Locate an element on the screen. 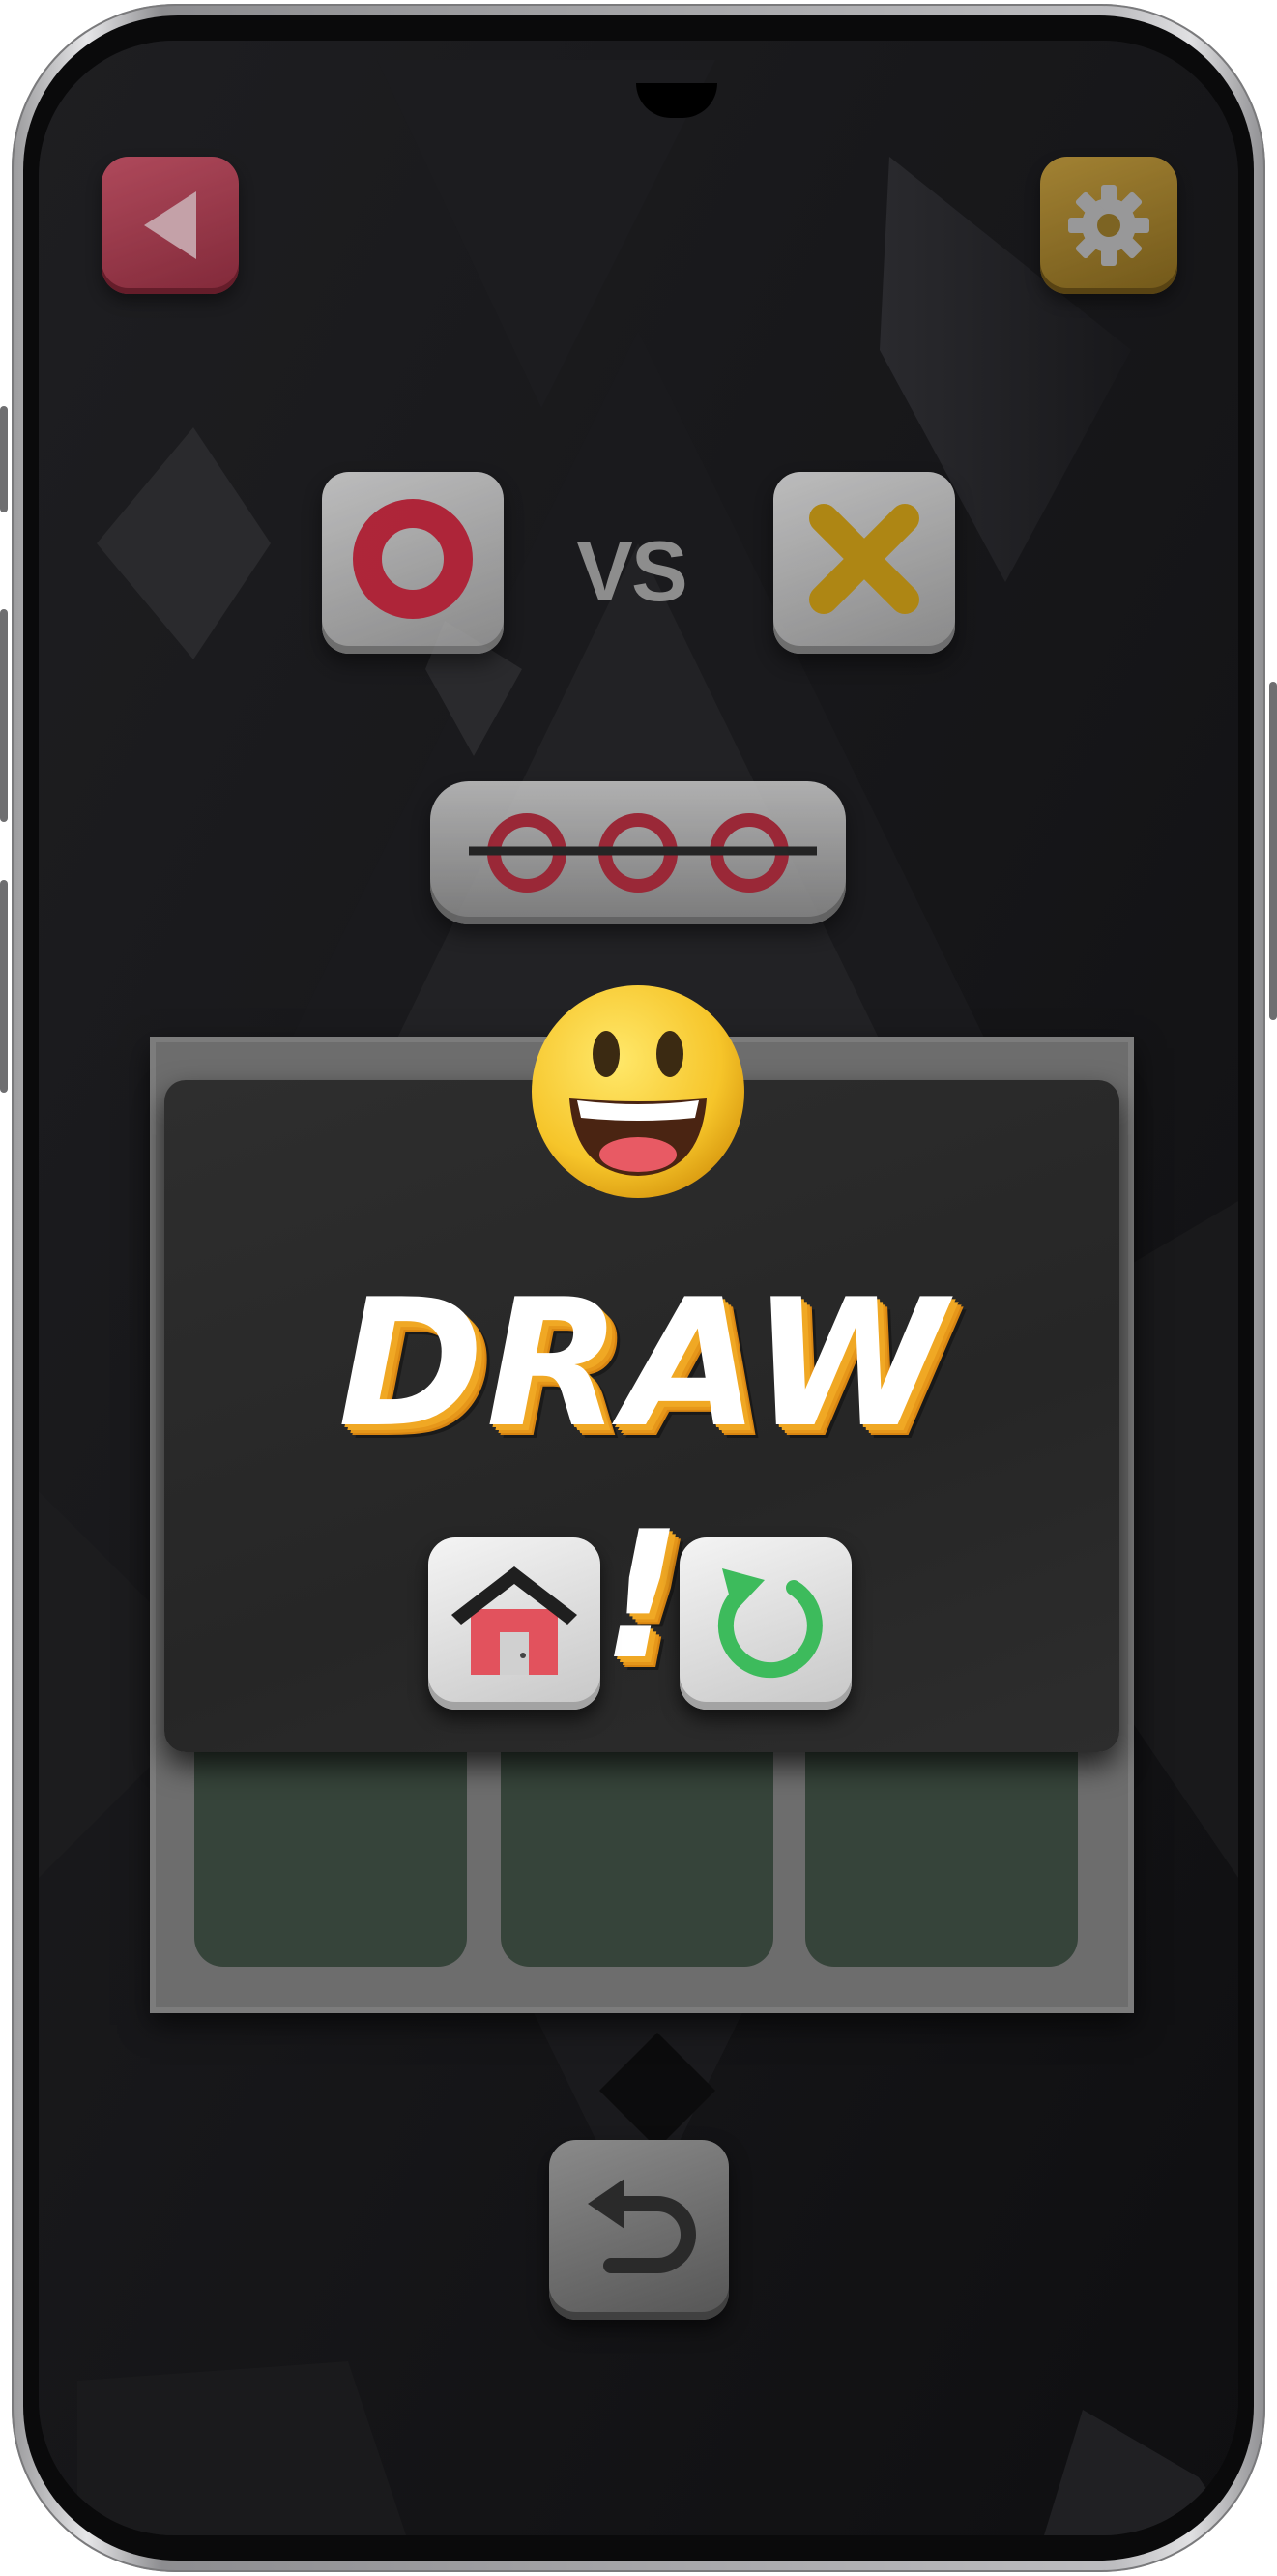 Image resolution: width=1277 pixels, height=2576 pixels. home-icon is located at coordinates (514, 1620).